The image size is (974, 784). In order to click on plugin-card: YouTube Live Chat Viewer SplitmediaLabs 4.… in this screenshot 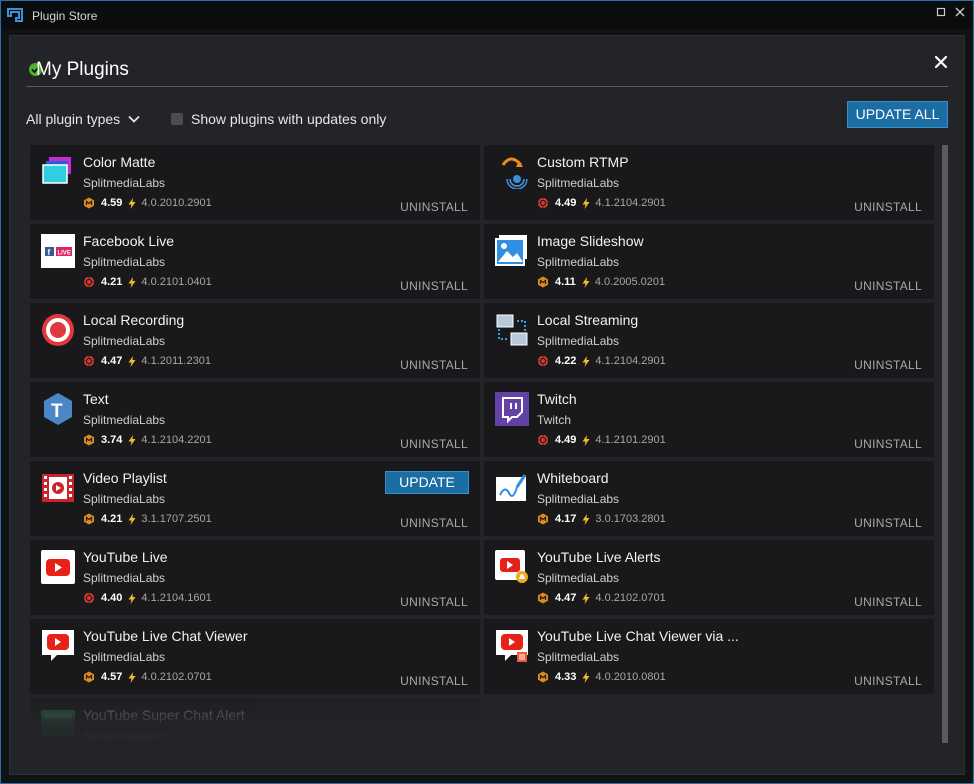, I will do `click(255, 656)`.